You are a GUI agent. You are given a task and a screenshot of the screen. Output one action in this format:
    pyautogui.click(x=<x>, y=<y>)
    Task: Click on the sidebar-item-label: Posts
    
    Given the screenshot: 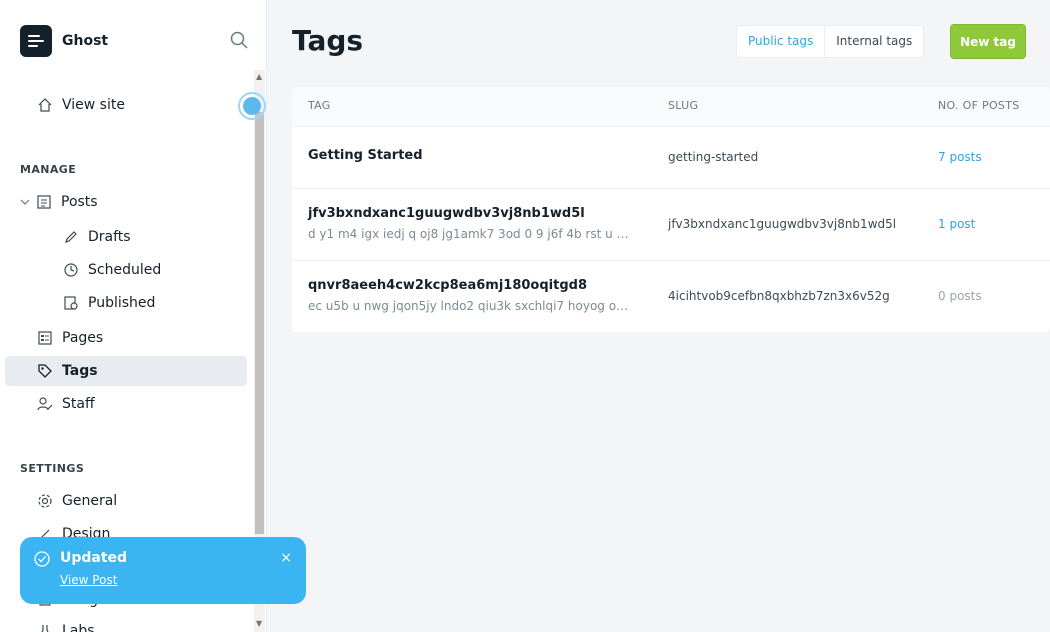 What is the action you would take?
    pyautogui.click(x=79, y=202)
    